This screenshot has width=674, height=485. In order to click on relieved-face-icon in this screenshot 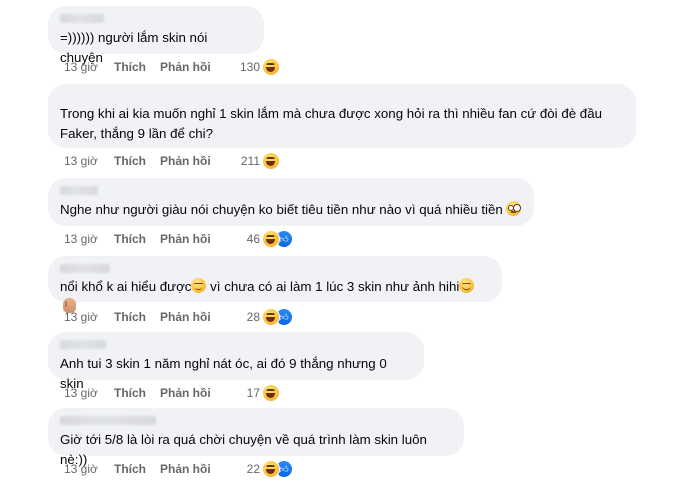, I will do `click(199, 285)`.